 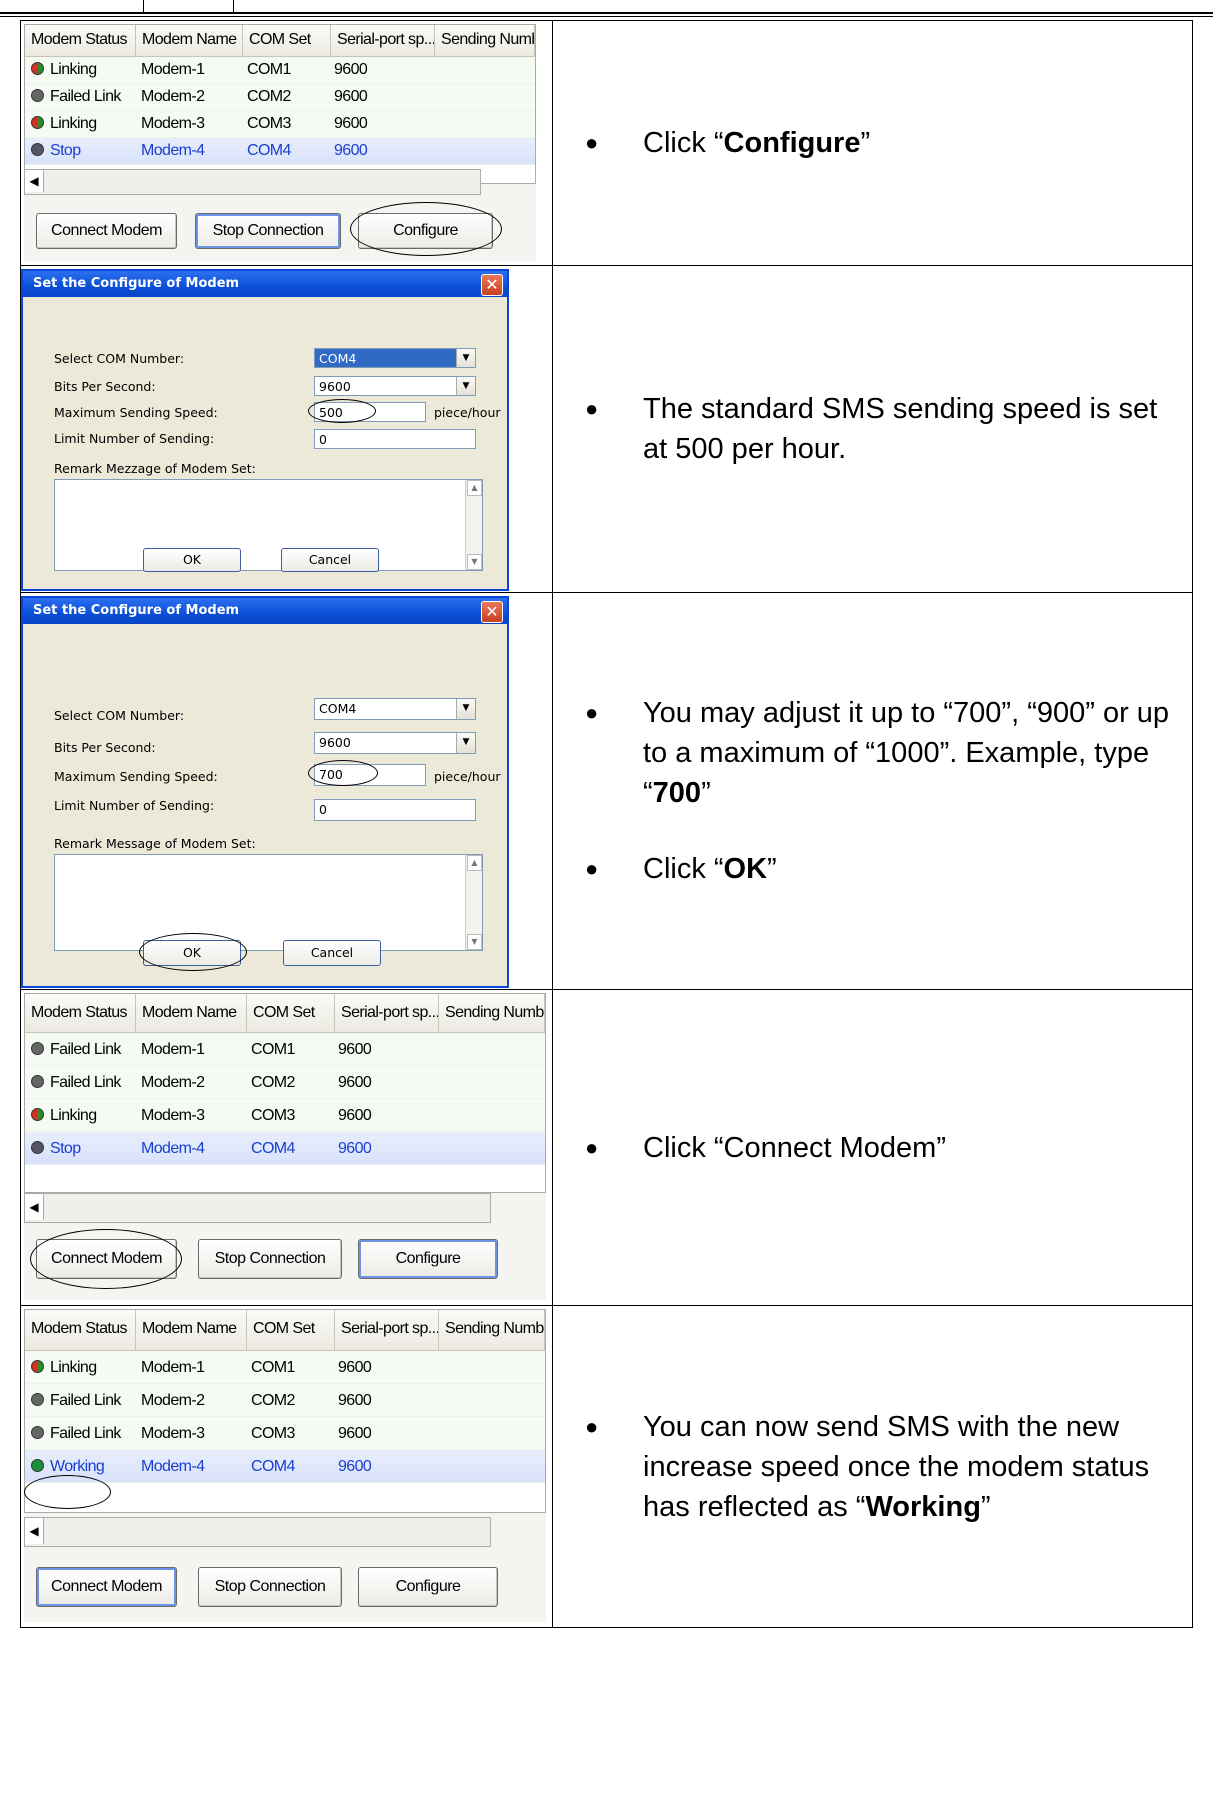 What do you see at coordinates (136, 776) in the screenshot?
I see `max-speed-label: Maximum Sending Speed:` at bounding box center [136, 776].